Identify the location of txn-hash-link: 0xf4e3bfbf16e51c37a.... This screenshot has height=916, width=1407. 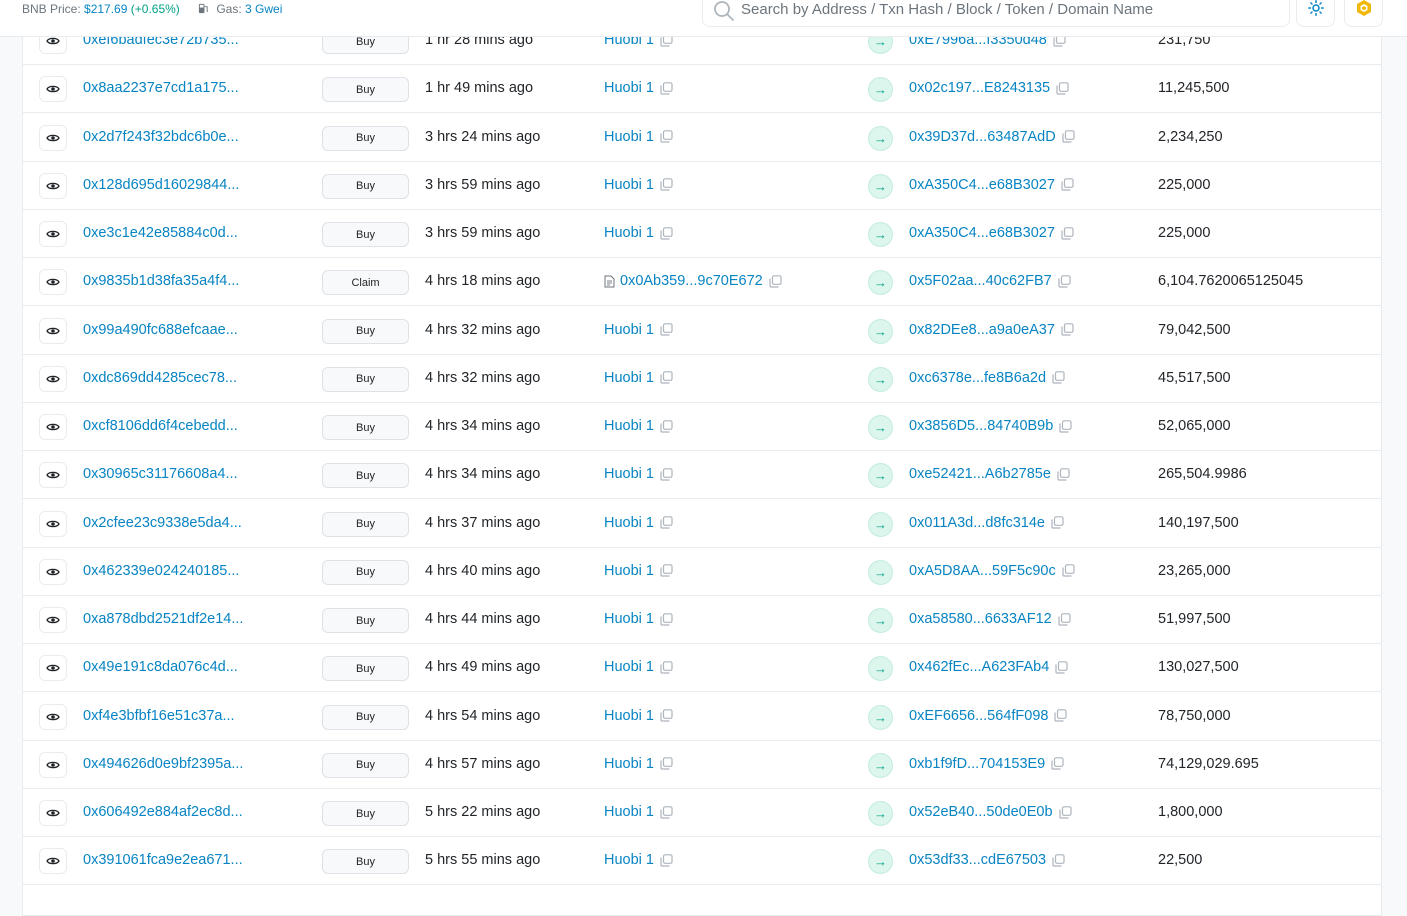
(159, 716).